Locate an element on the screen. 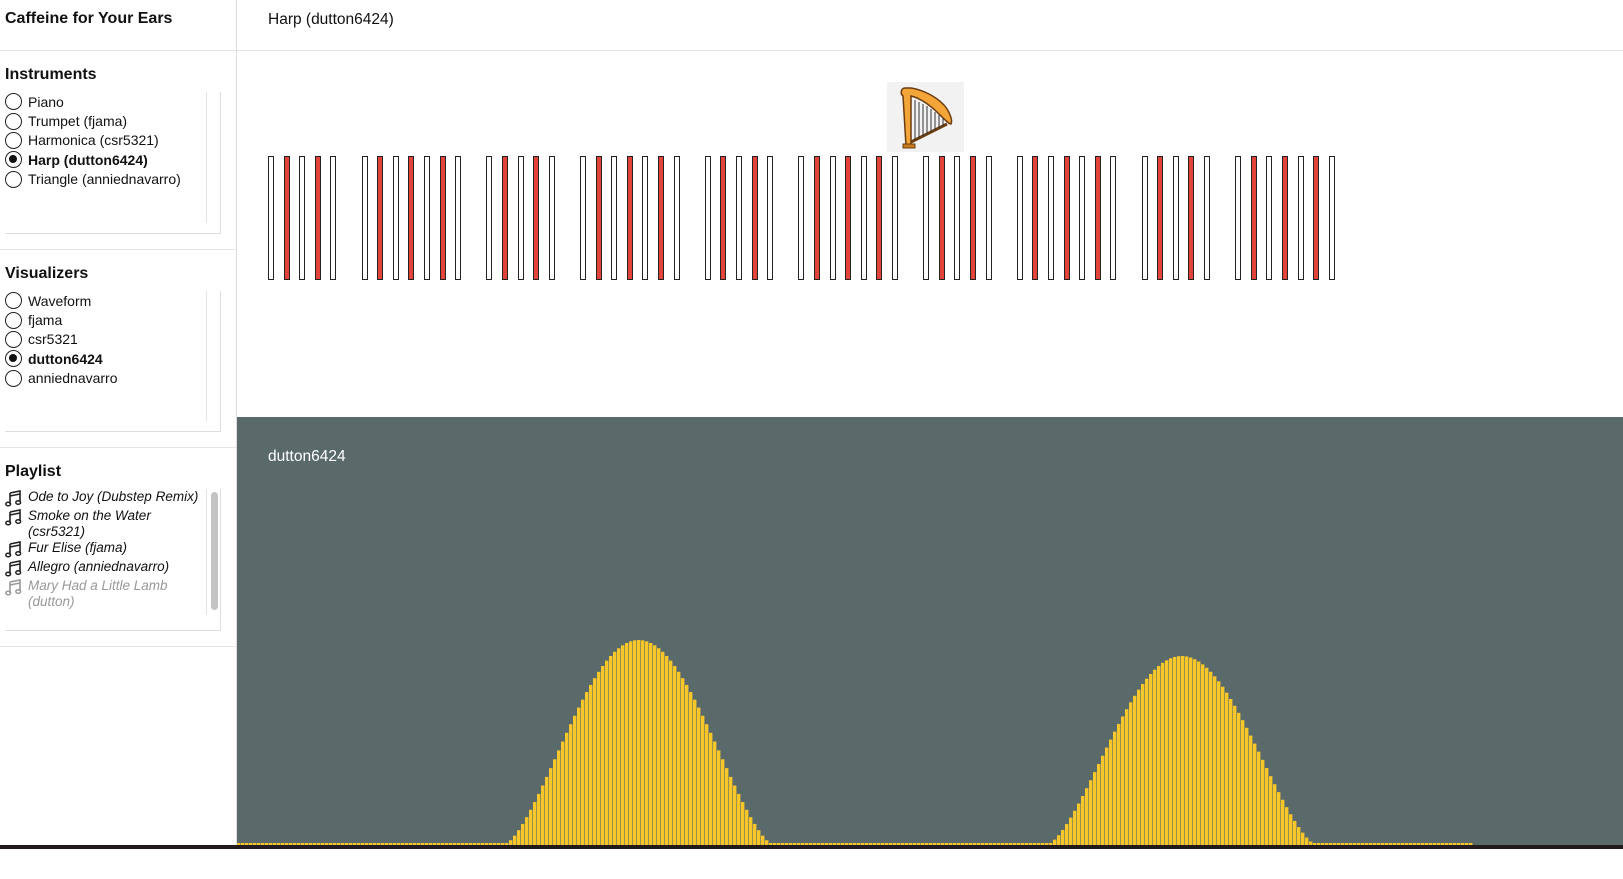 The width and height of the screenshot is (1623, 879). instrument-option: Harp (dutton6424) is located at coordinates (105, 159).